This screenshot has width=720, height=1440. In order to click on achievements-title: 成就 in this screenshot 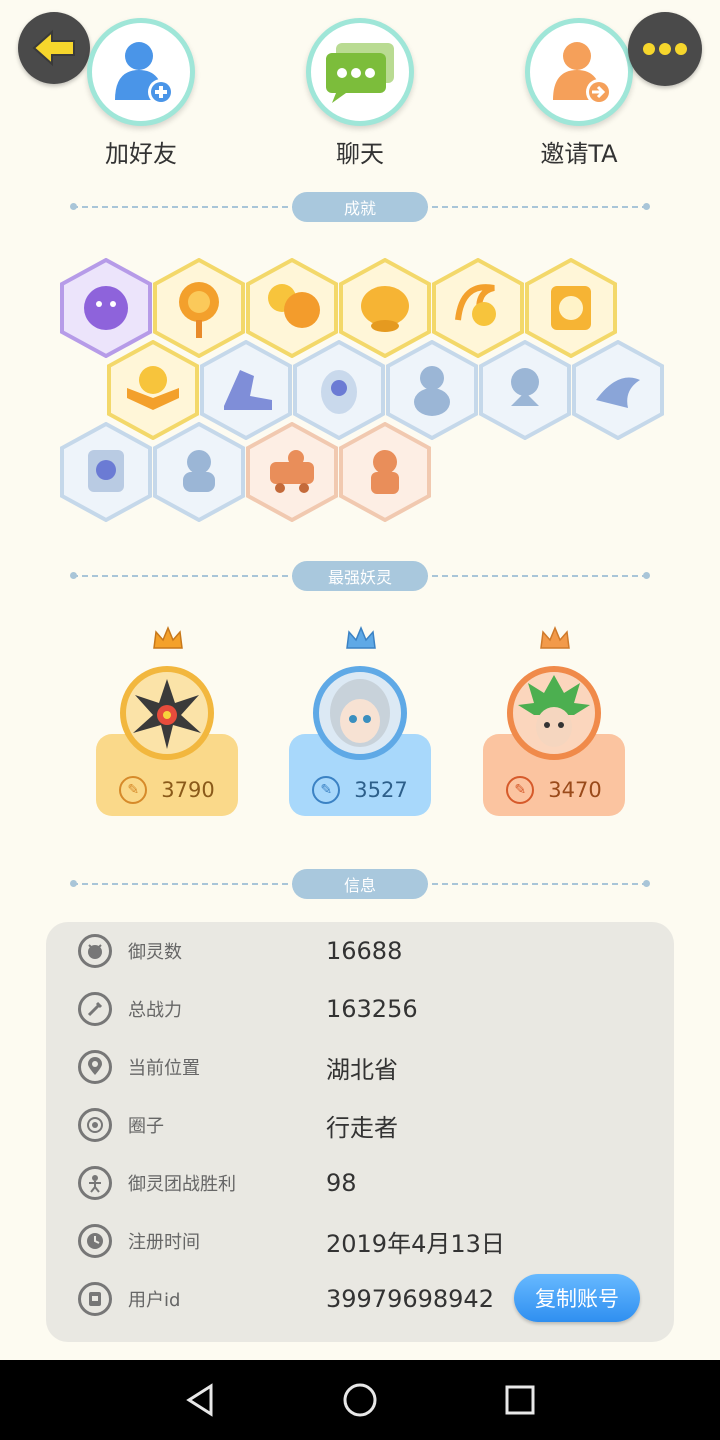, I will do `click(360, 207)`.